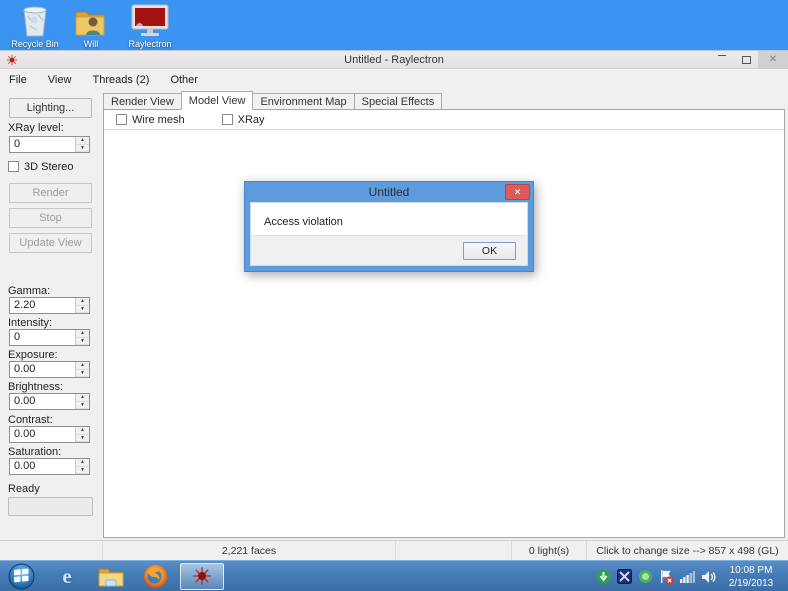  Describe the element at coordinates (49, 144) in the screenshot. I see `xray-level-stepper: 0 ▲ ▼` at that location.